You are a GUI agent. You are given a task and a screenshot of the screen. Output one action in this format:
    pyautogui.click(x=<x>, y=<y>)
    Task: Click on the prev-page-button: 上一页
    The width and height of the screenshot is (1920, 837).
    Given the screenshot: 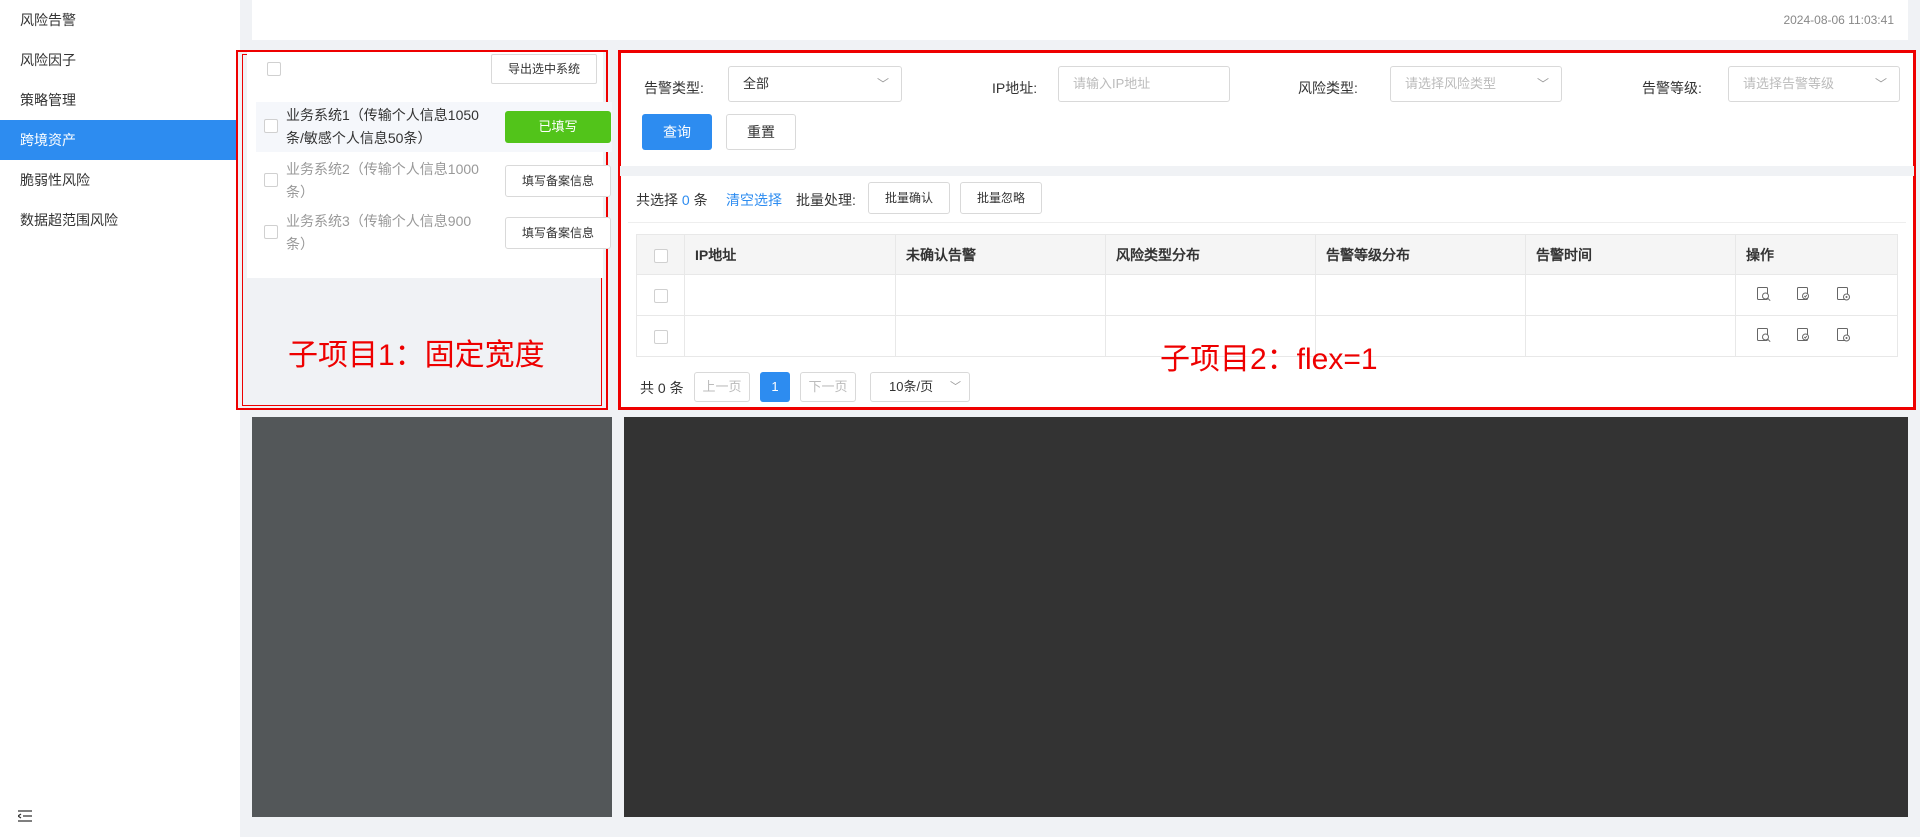 What is the action you would take?
    pyautogui.click(x=722, y=387)
    